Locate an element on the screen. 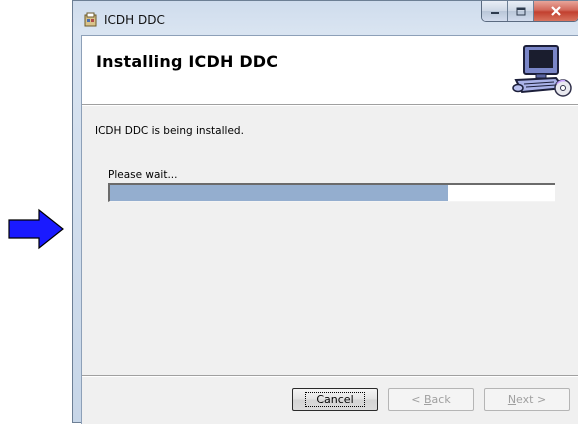 Image resolution: width=578 pixels, height=424 pixels. minimize-button is located at coordinates (495, 11).